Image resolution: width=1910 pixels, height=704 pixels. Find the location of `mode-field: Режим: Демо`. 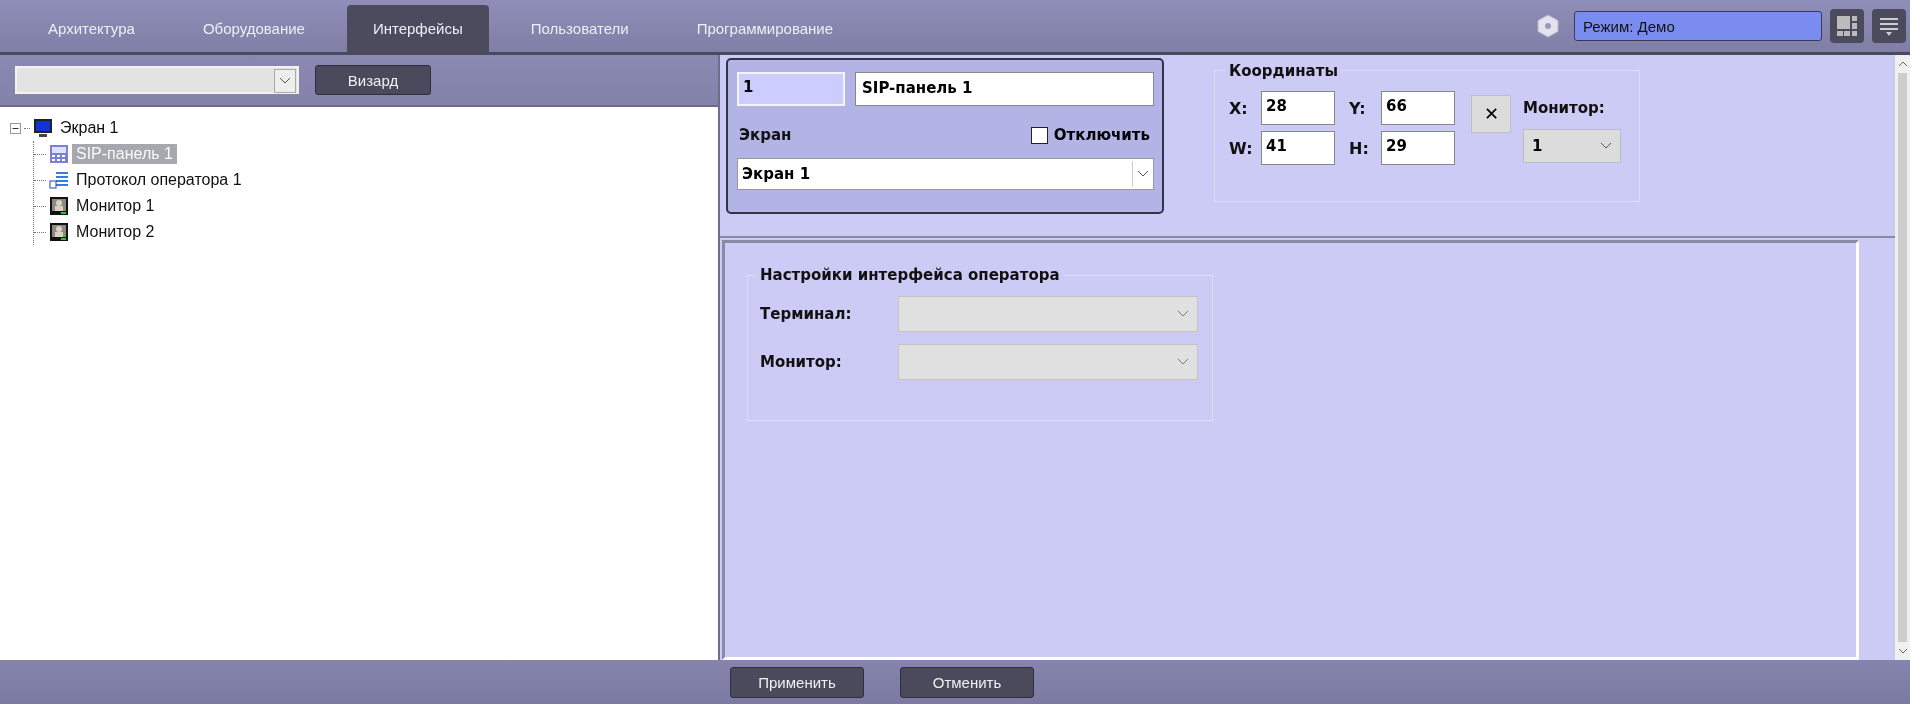

mode-field: Режим: Демо is located at coordinates (1698, 26).